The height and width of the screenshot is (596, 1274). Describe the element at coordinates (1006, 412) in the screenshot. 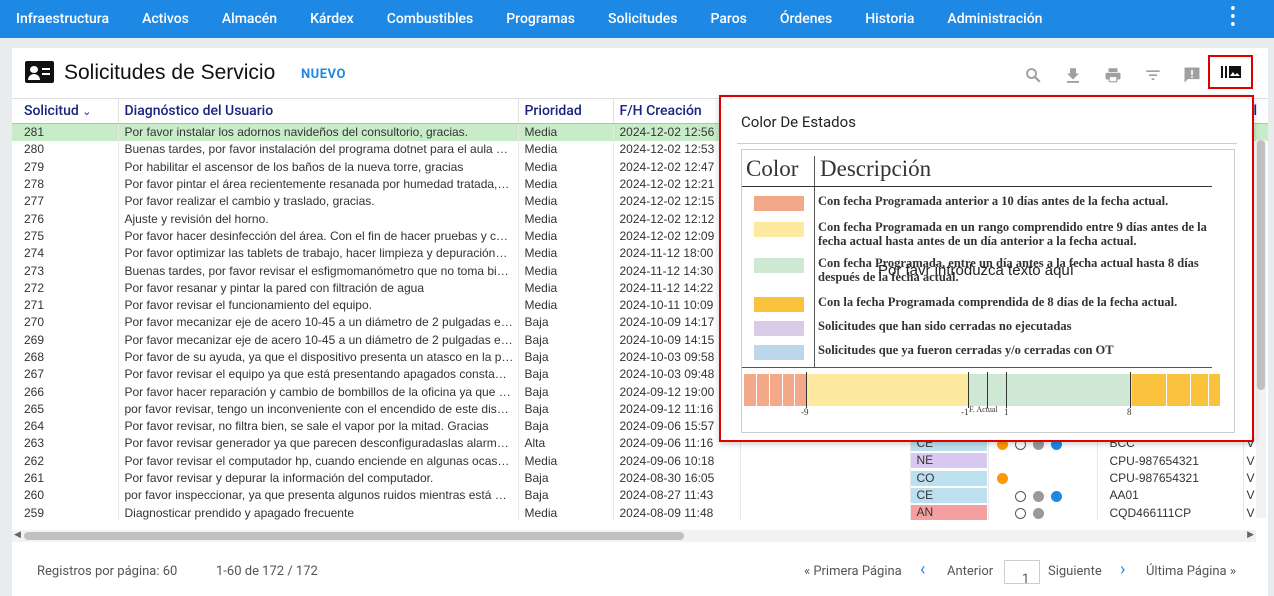

I see `scale-label: 1` at that location.